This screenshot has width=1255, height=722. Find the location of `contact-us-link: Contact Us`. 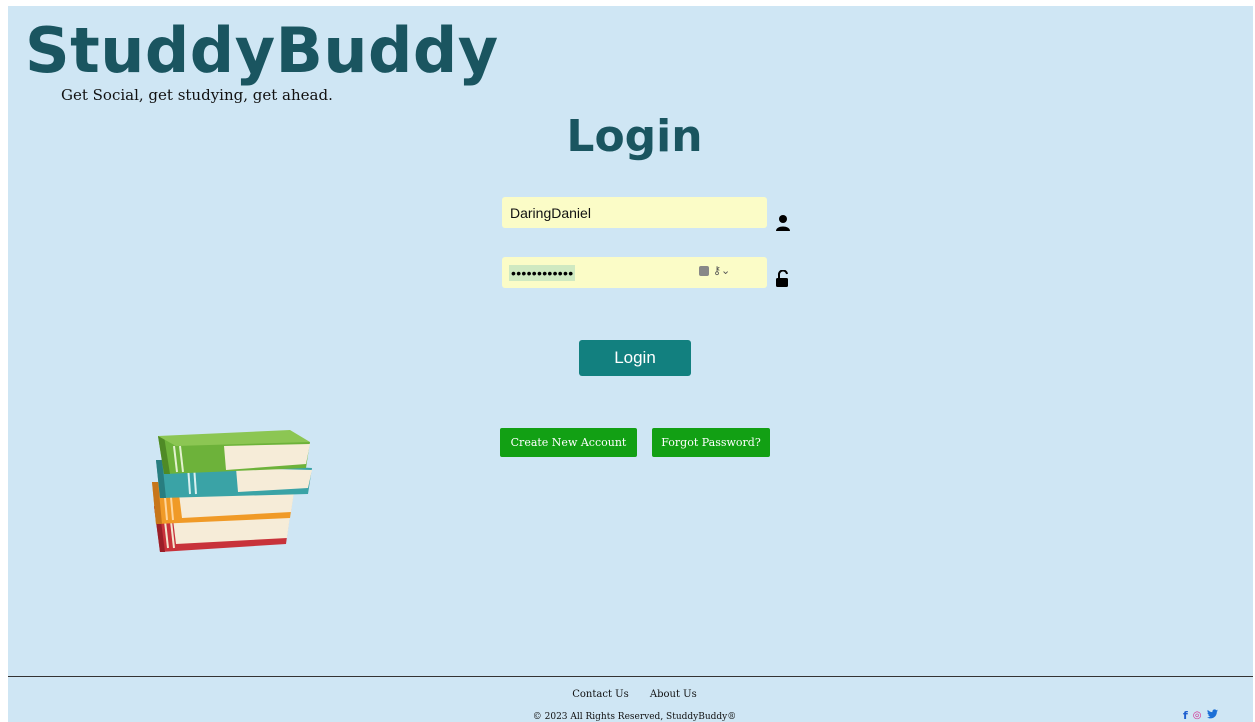

contact-us-link: Contact Us is located at coordinates (600, 694).